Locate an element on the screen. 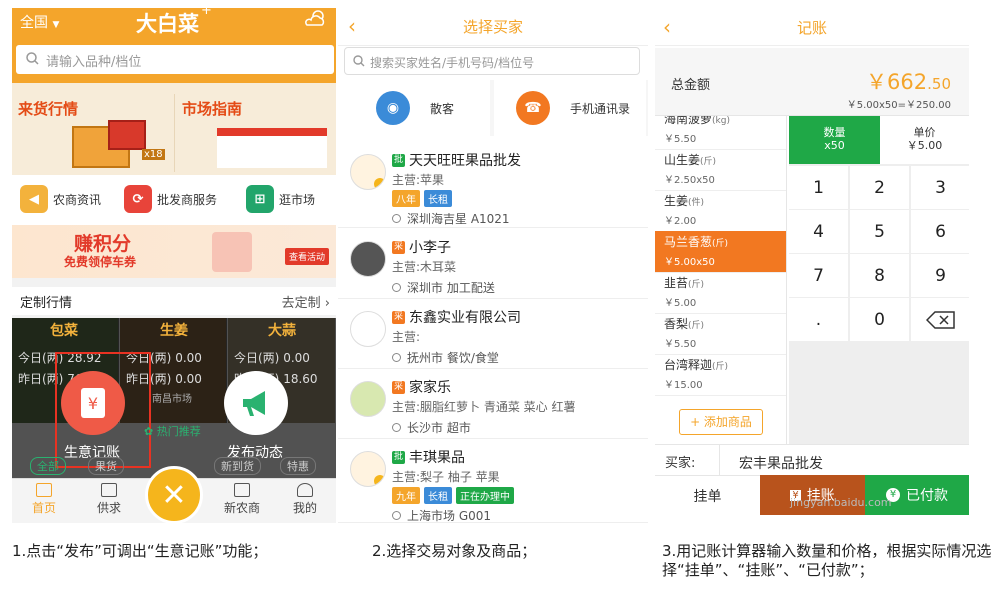 Image resolution: width=1000 pixels, height=614 pixels. buyer-tags: 八年 长租 is located at coordinates (424, 198).